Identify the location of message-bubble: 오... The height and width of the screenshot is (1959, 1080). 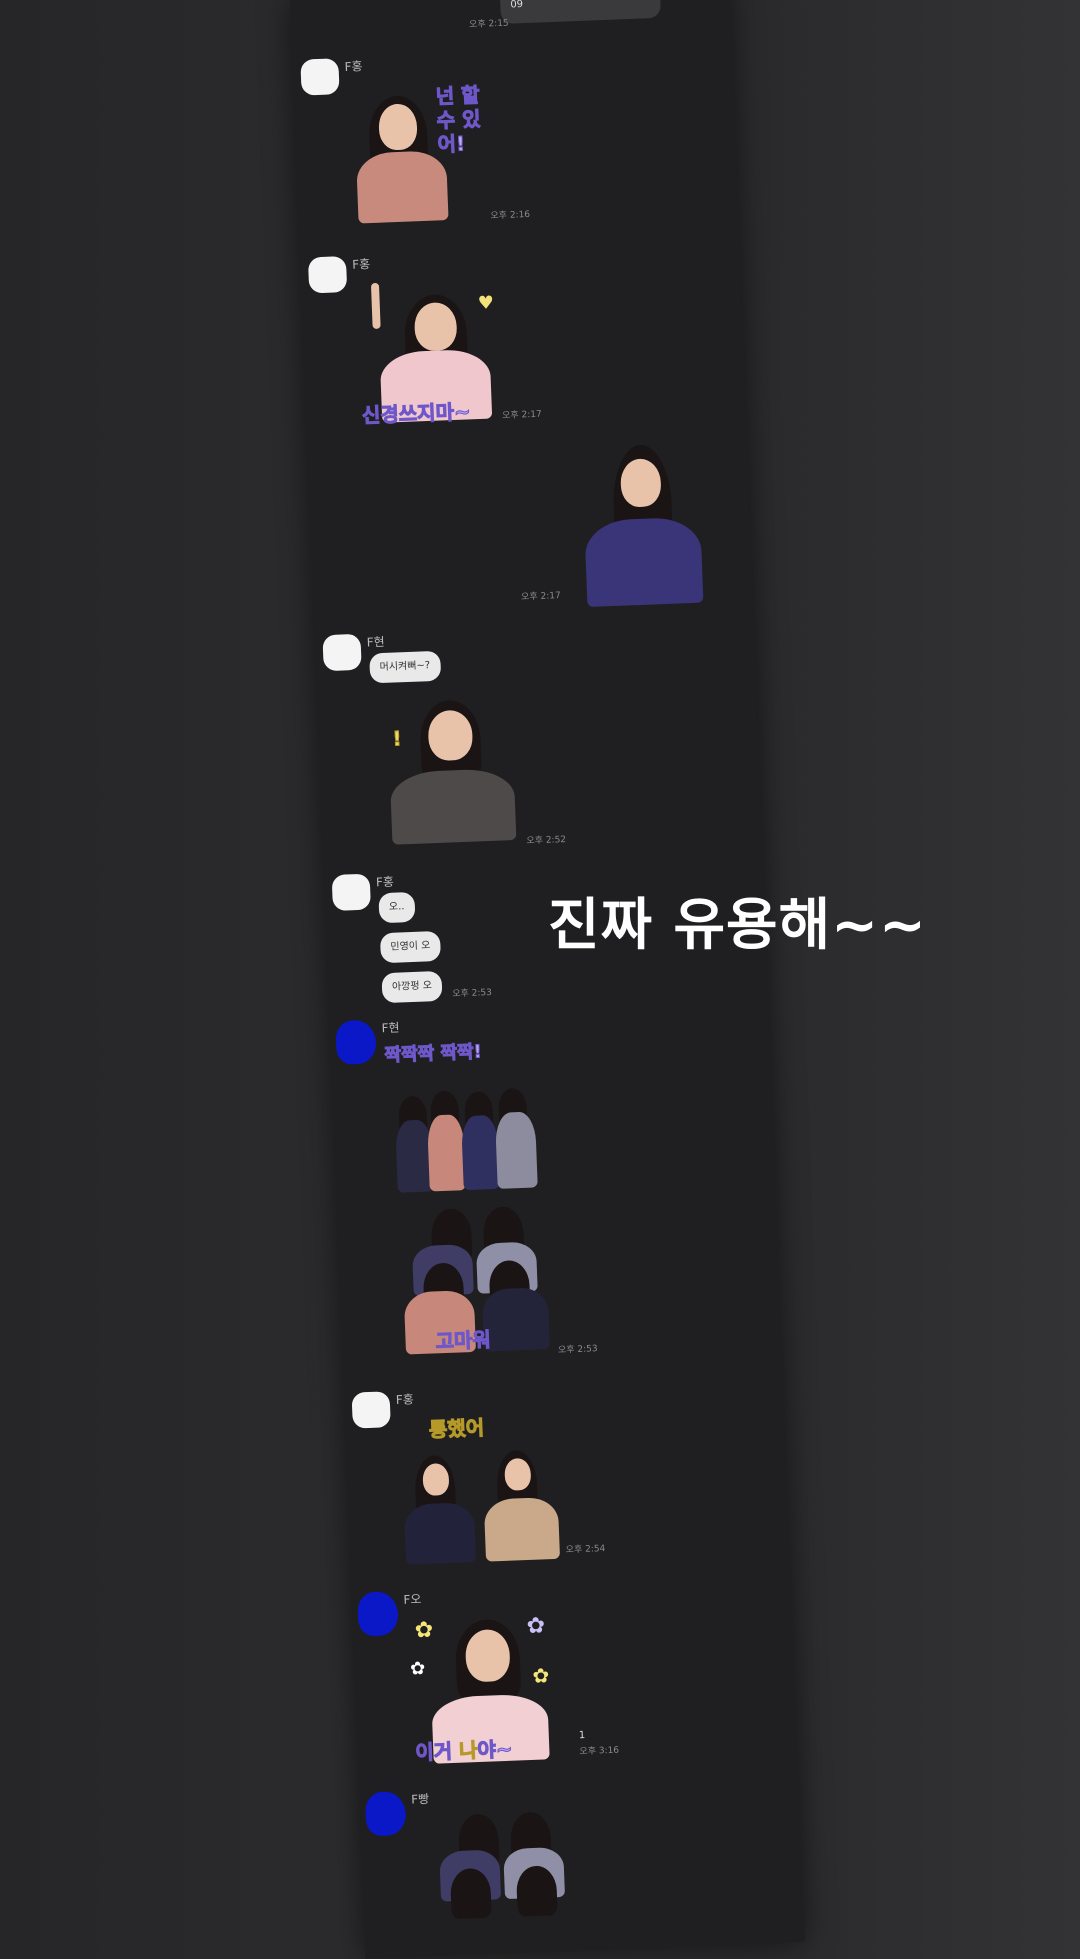
(397, 907).